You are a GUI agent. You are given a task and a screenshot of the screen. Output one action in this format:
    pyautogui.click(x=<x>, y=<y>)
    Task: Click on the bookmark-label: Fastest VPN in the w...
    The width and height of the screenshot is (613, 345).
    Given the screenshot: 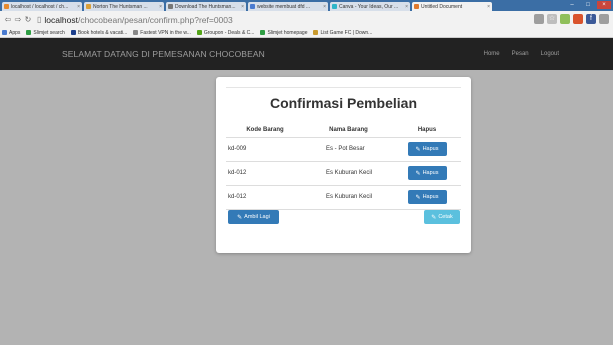 What is the action you would take?
    pyautogui.click(x=165, y=32)
    